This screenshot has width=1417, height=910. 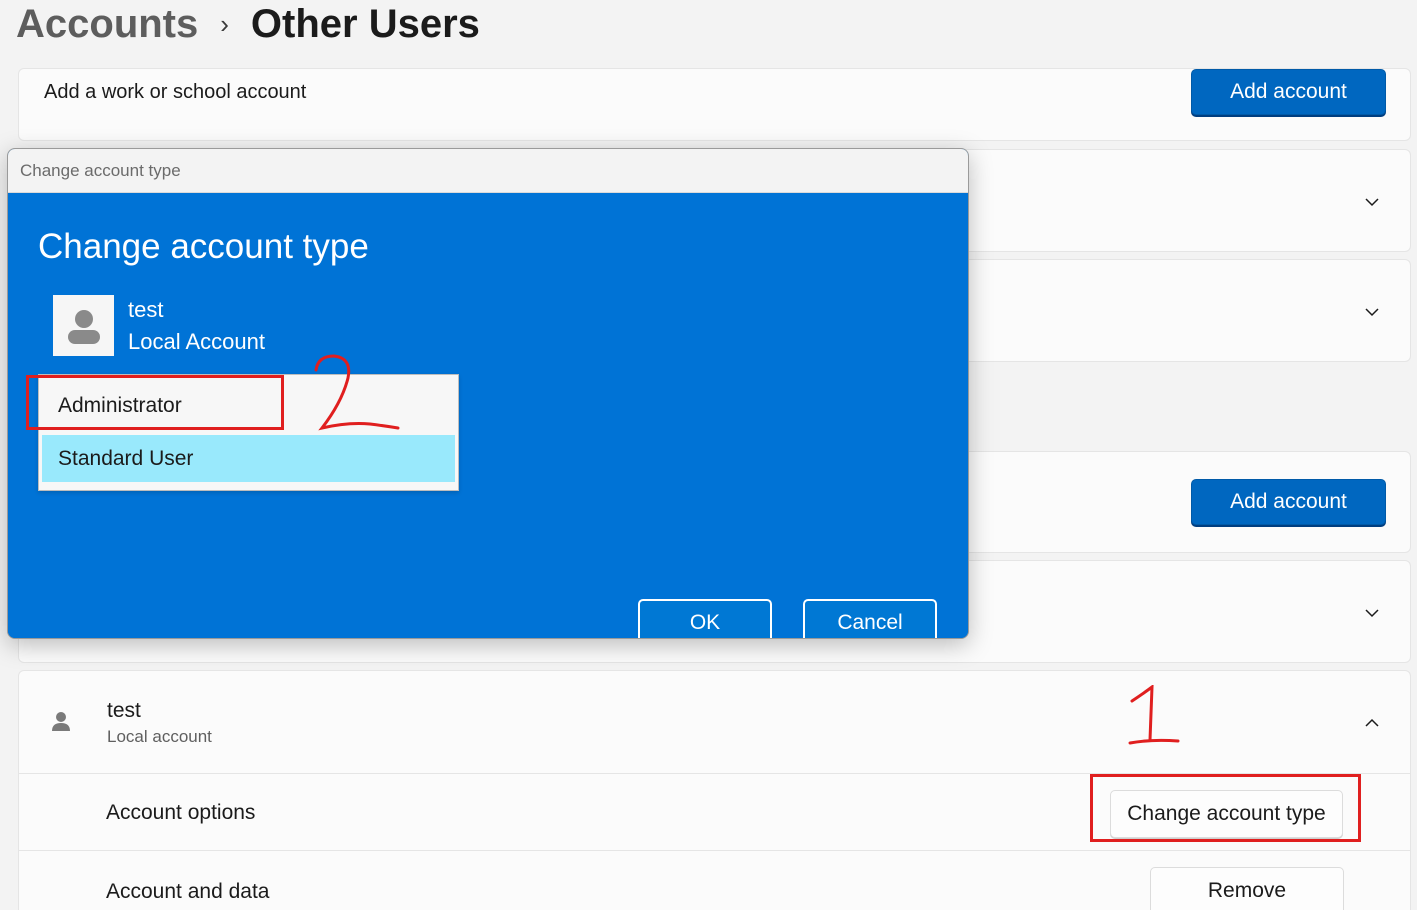 What do you see at coordinates (61, 721) in the screenshot?
I see `user-icon` at bounding box center [61, 721].